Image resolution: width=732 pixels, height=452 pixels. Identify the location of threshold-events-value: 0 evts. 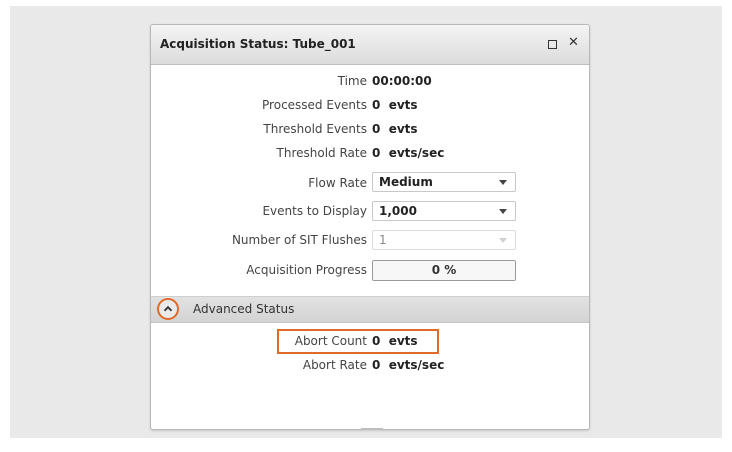
(395, 129).